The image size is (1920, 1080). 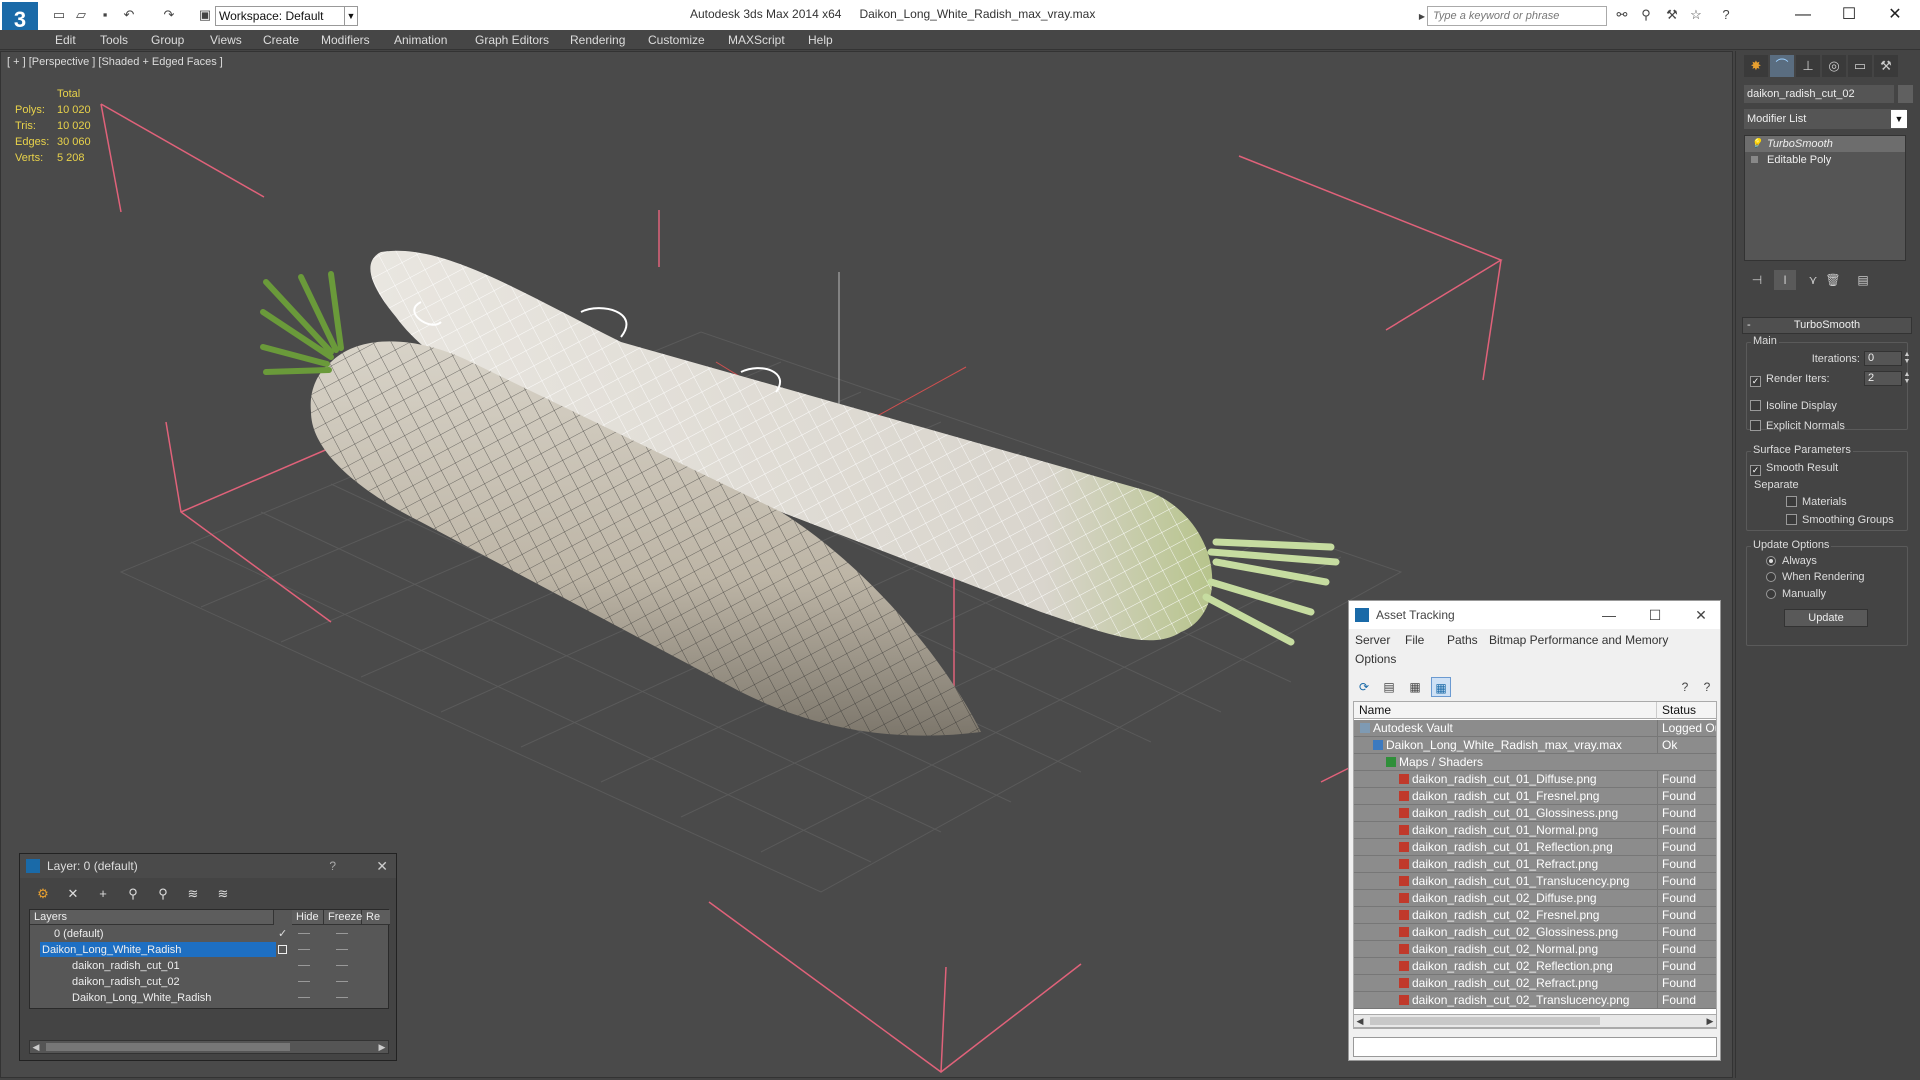 What do you see at coordinates (376, 917) in the screenshot?
I see `column-render: Re` at bounding box center [376, 917].